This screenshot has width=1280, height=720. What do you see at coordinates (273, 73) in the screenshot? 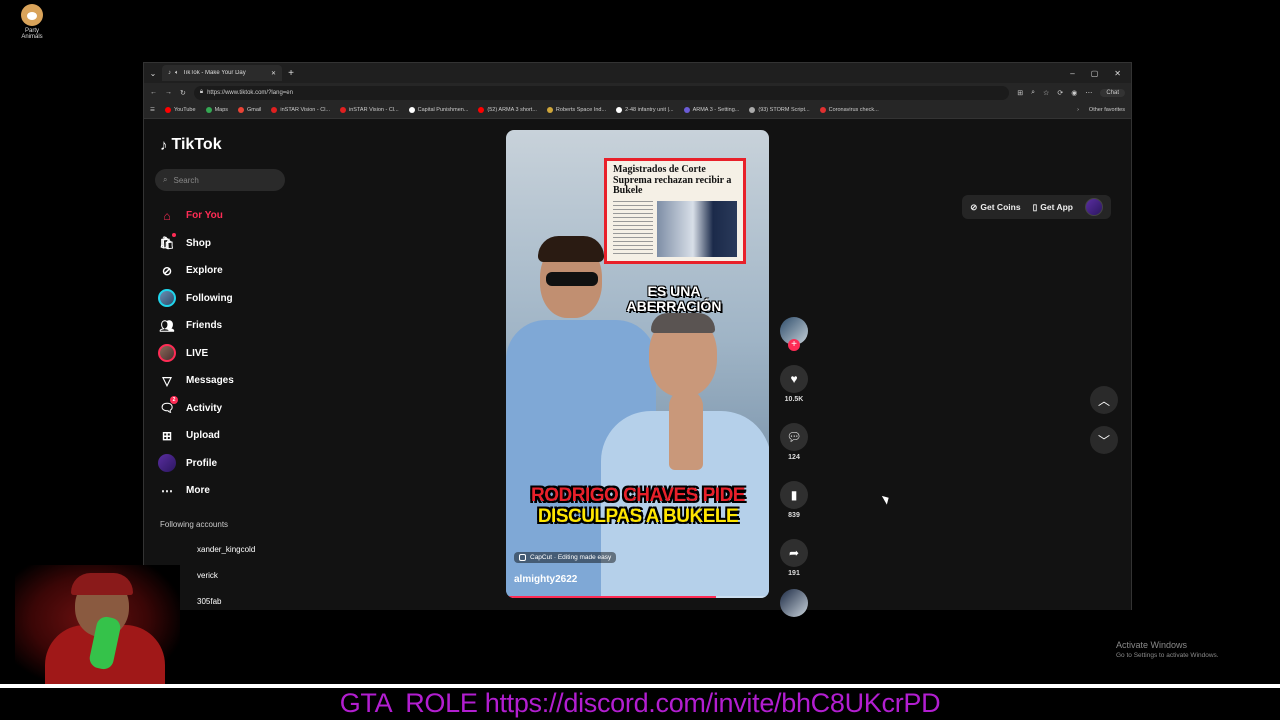
I see `close-tab-icon: ✕` at bounding box center [273, 73].